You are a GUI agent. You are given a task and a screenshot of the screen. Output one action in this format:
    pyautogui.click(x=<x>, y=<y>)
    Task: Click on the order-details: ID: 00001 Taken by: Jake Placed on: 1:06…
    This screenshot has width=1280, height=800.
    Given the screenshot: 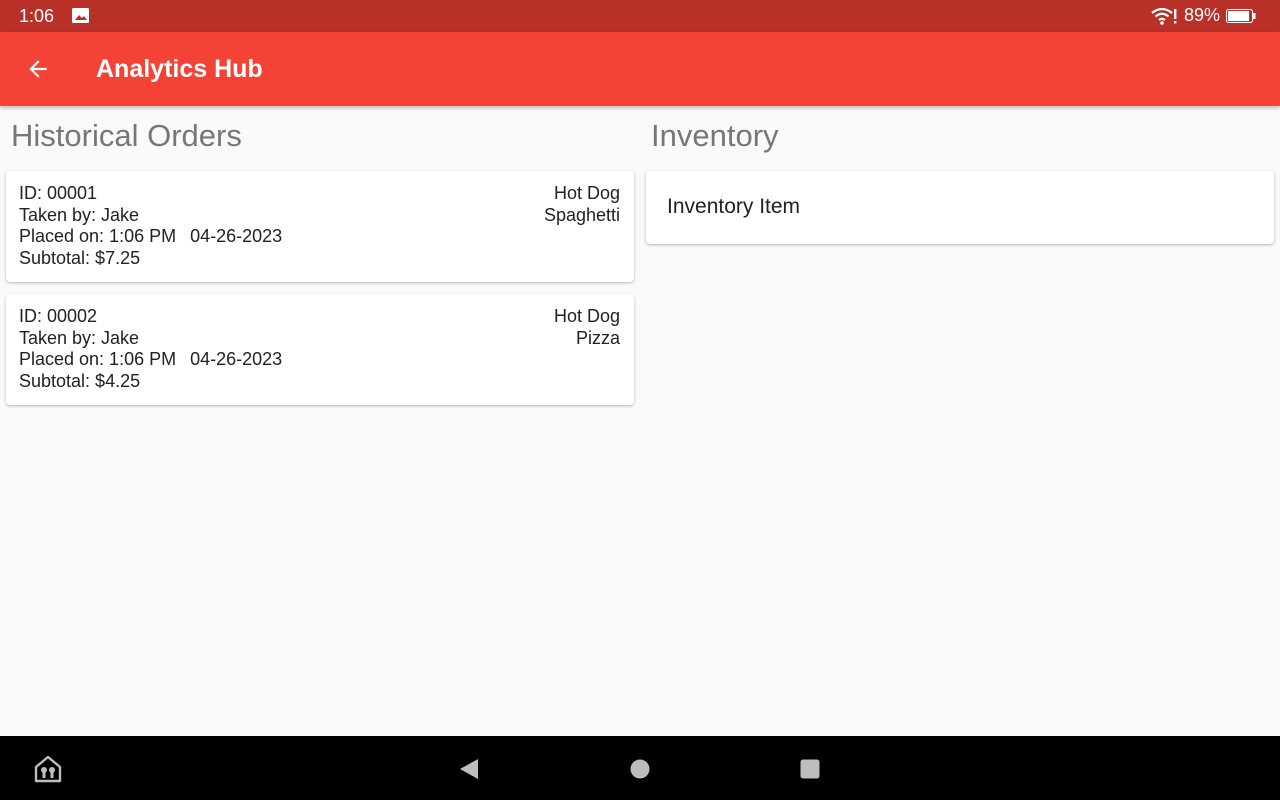 What is the action you would take?
    pyautogui.click(x=150, y=226)
    